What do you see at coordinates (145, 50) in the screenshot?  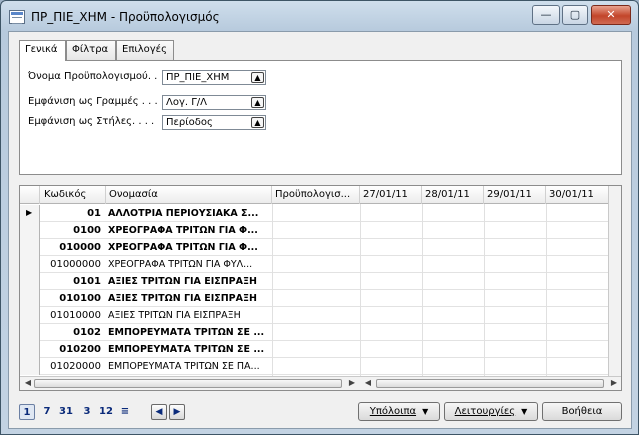 I see `tab-options: Επιλογές` at bounding box center [145, 50].